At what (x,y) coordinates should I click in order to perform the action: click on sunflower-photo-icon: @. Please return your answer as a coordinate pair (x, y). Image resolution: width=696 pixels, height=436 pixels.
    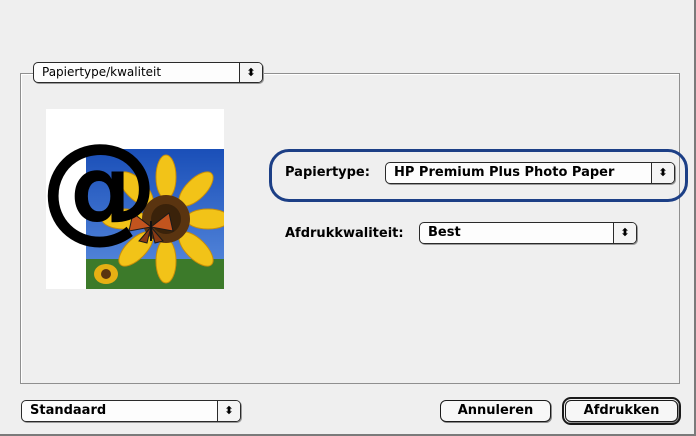
    Looking at the image, I should click on (135, 203).